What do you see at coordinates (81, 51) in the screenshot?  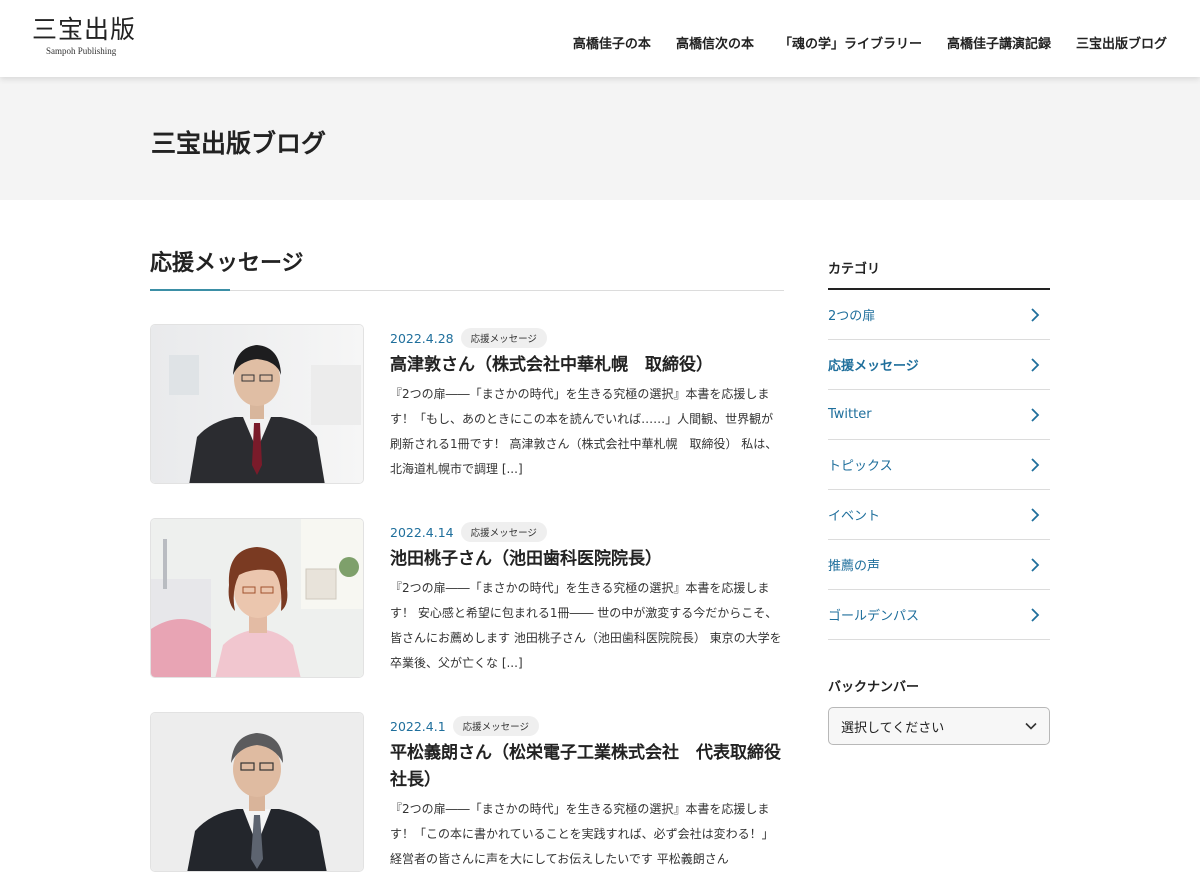 I see `logo-sub-text: Sampoh Publishing` at bounding box center [81, 51].